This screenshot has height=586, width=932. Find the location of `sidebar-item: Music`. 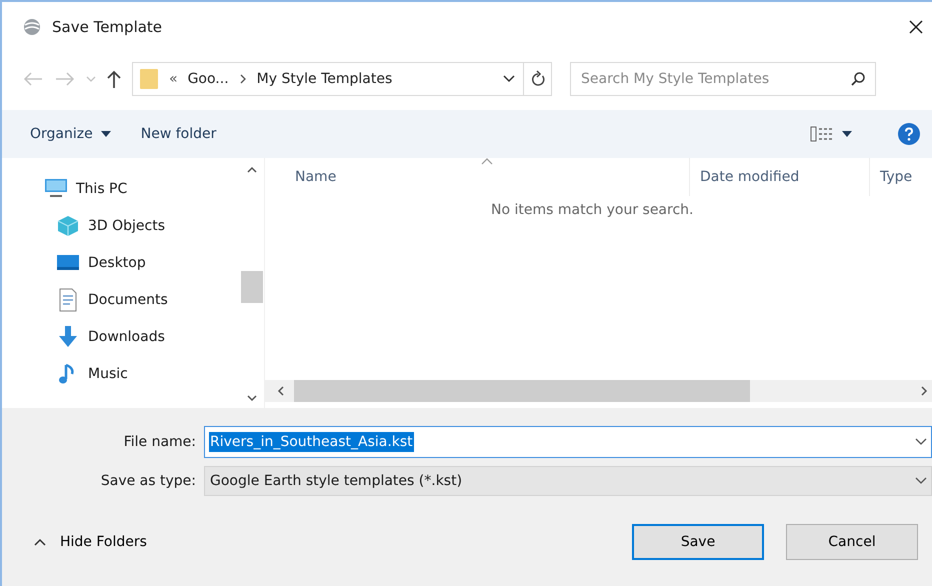

sidebar-item: Music is located at coordinates (121, 373).